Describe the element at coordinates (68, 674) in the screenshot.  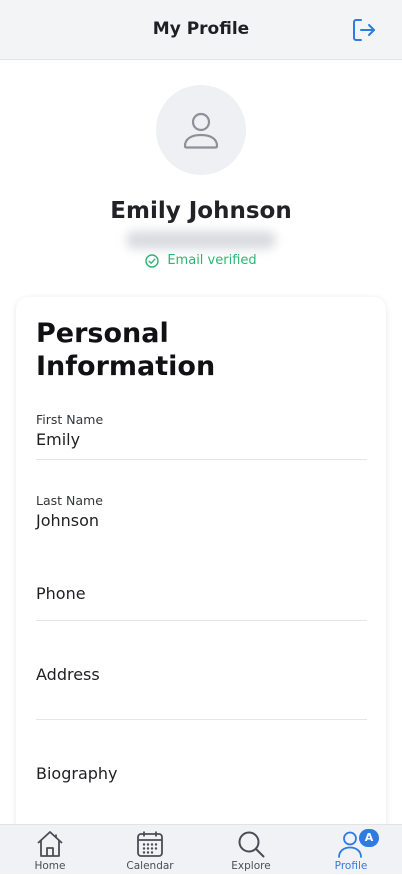
I see `address-label: Address` at that location.